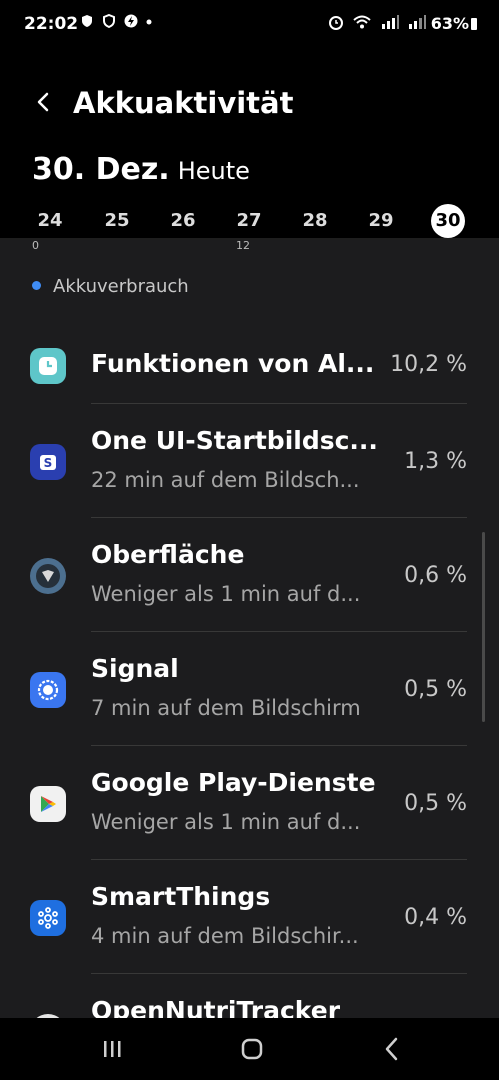 The width and height of the screenshot is (499, 1080). What do you see at coordinates (216, 1007) in the screenshot?
I see `app-name: OpenNutriTracker` at bounding box center [216, 1007].